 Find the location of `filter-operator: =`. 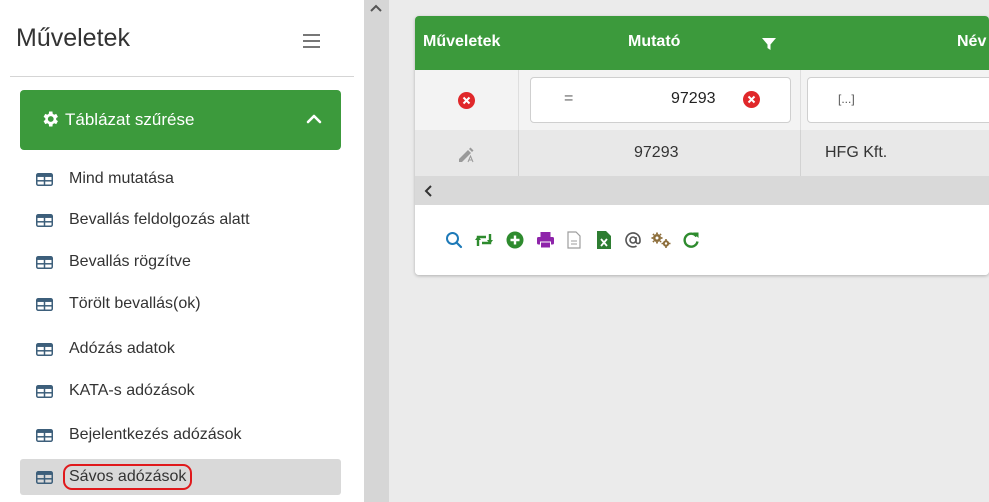

filter-operator: = is located at coordinates (568, 99).